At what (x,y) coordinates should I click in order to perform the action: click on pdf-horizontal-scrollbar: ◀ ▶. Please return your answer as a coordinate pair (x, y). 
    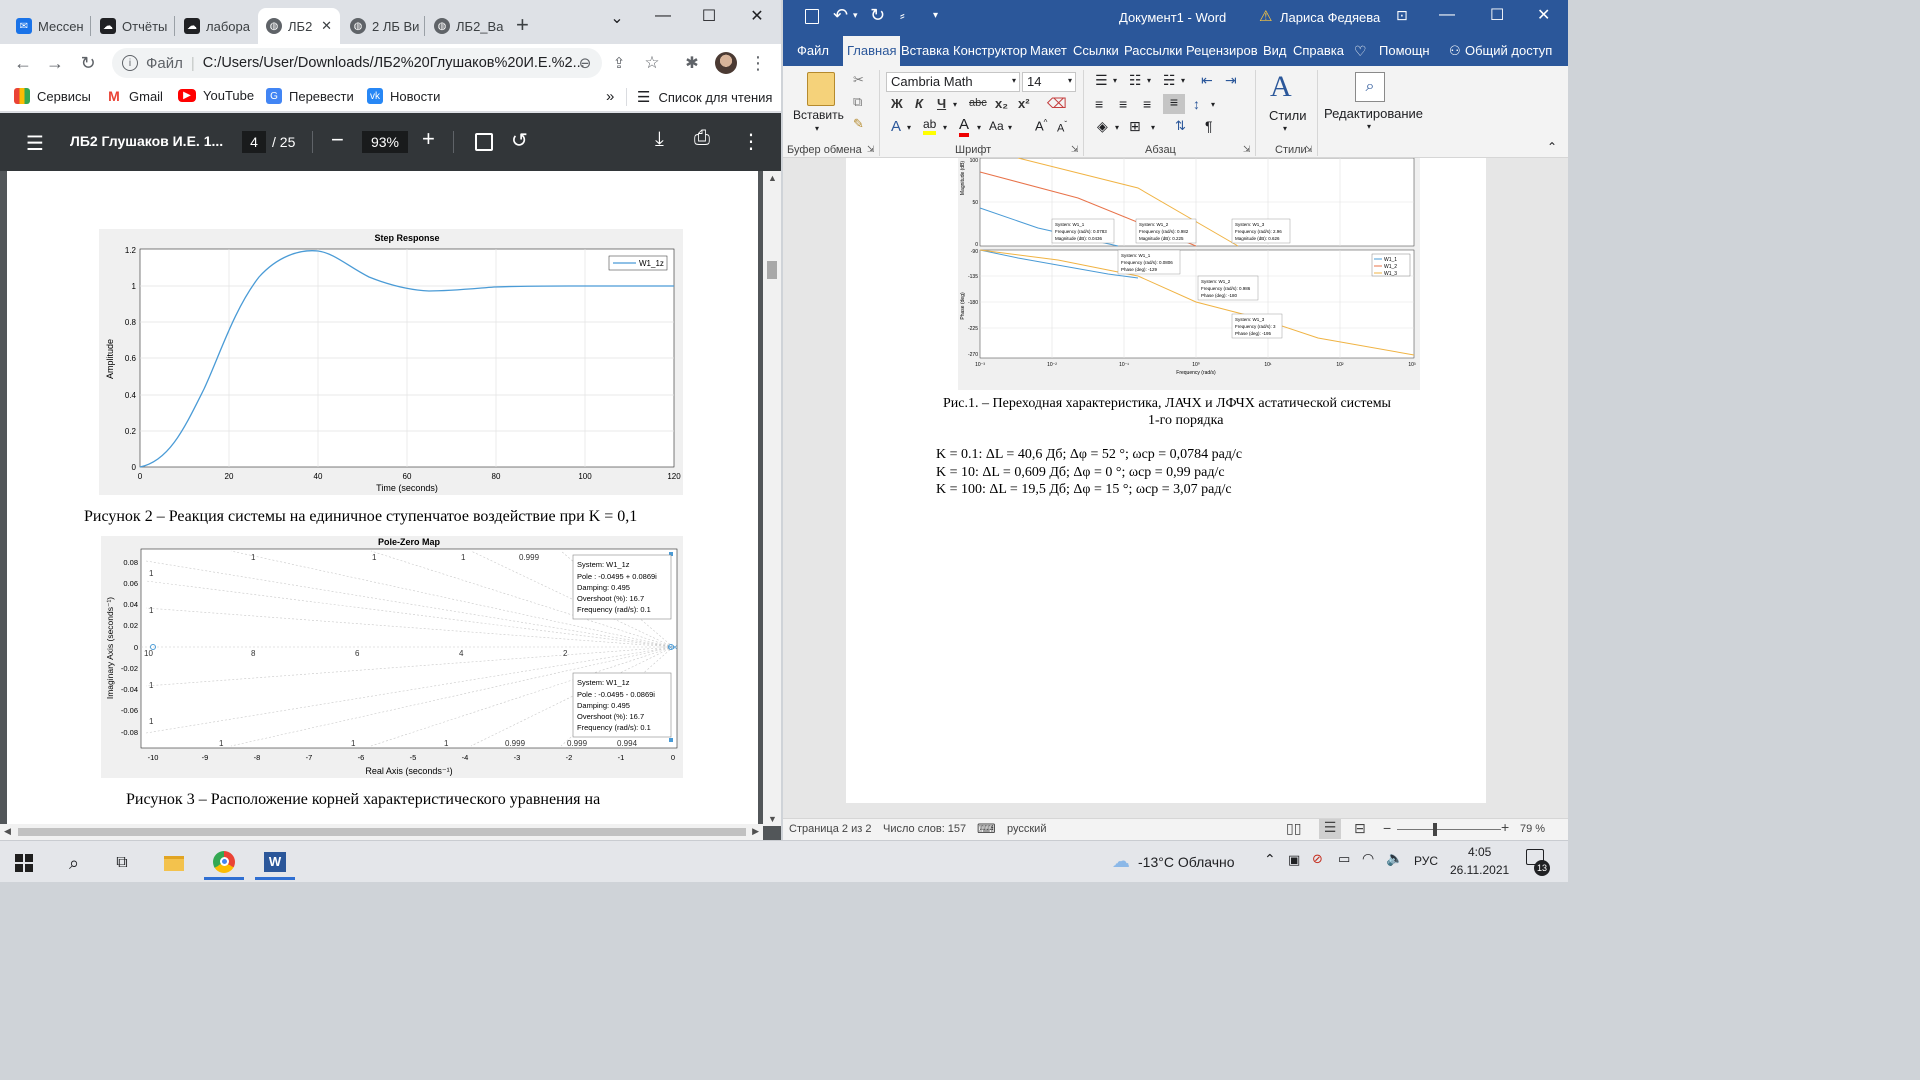
    Looking at the image, I should click on (381, 832).